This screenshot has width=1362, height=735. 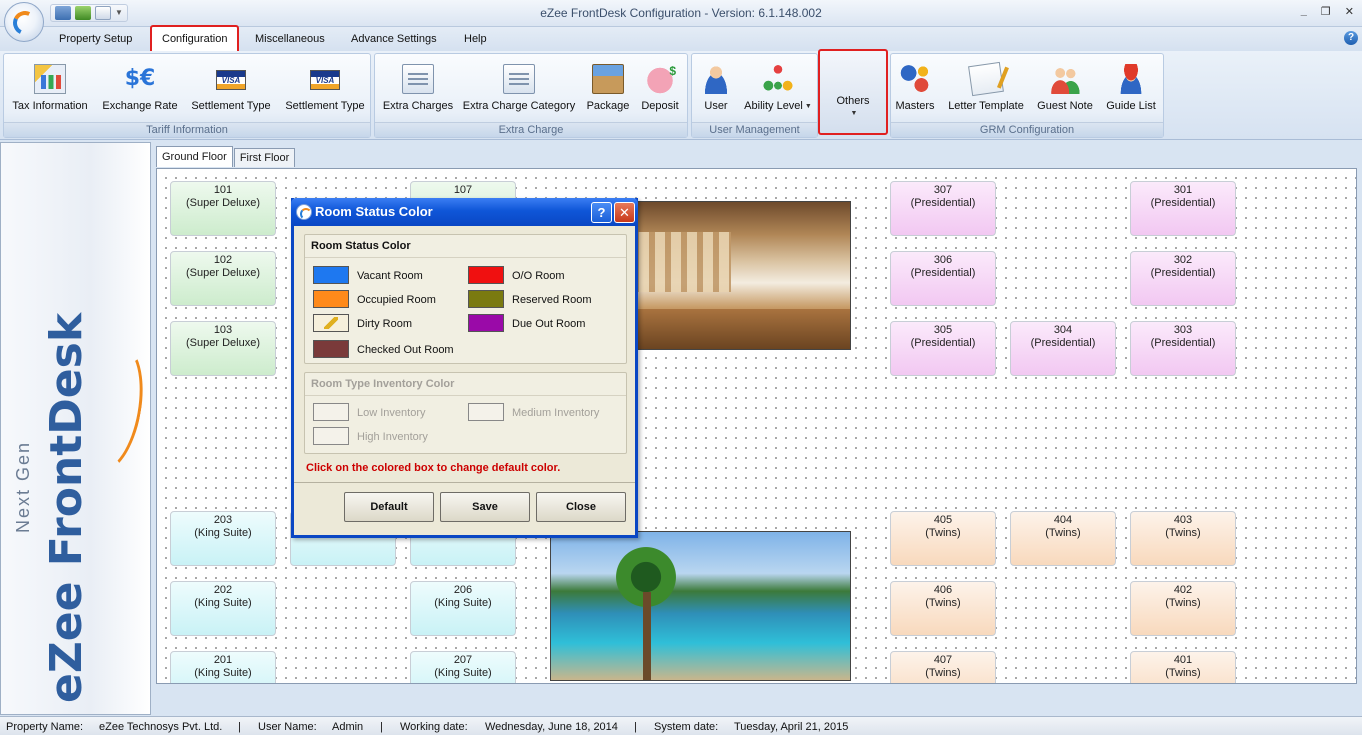 What do you see at coordinates (195, 39) in the screenshot?
I see `tab-configuration: Configuration` at bounding box center [195, 39].